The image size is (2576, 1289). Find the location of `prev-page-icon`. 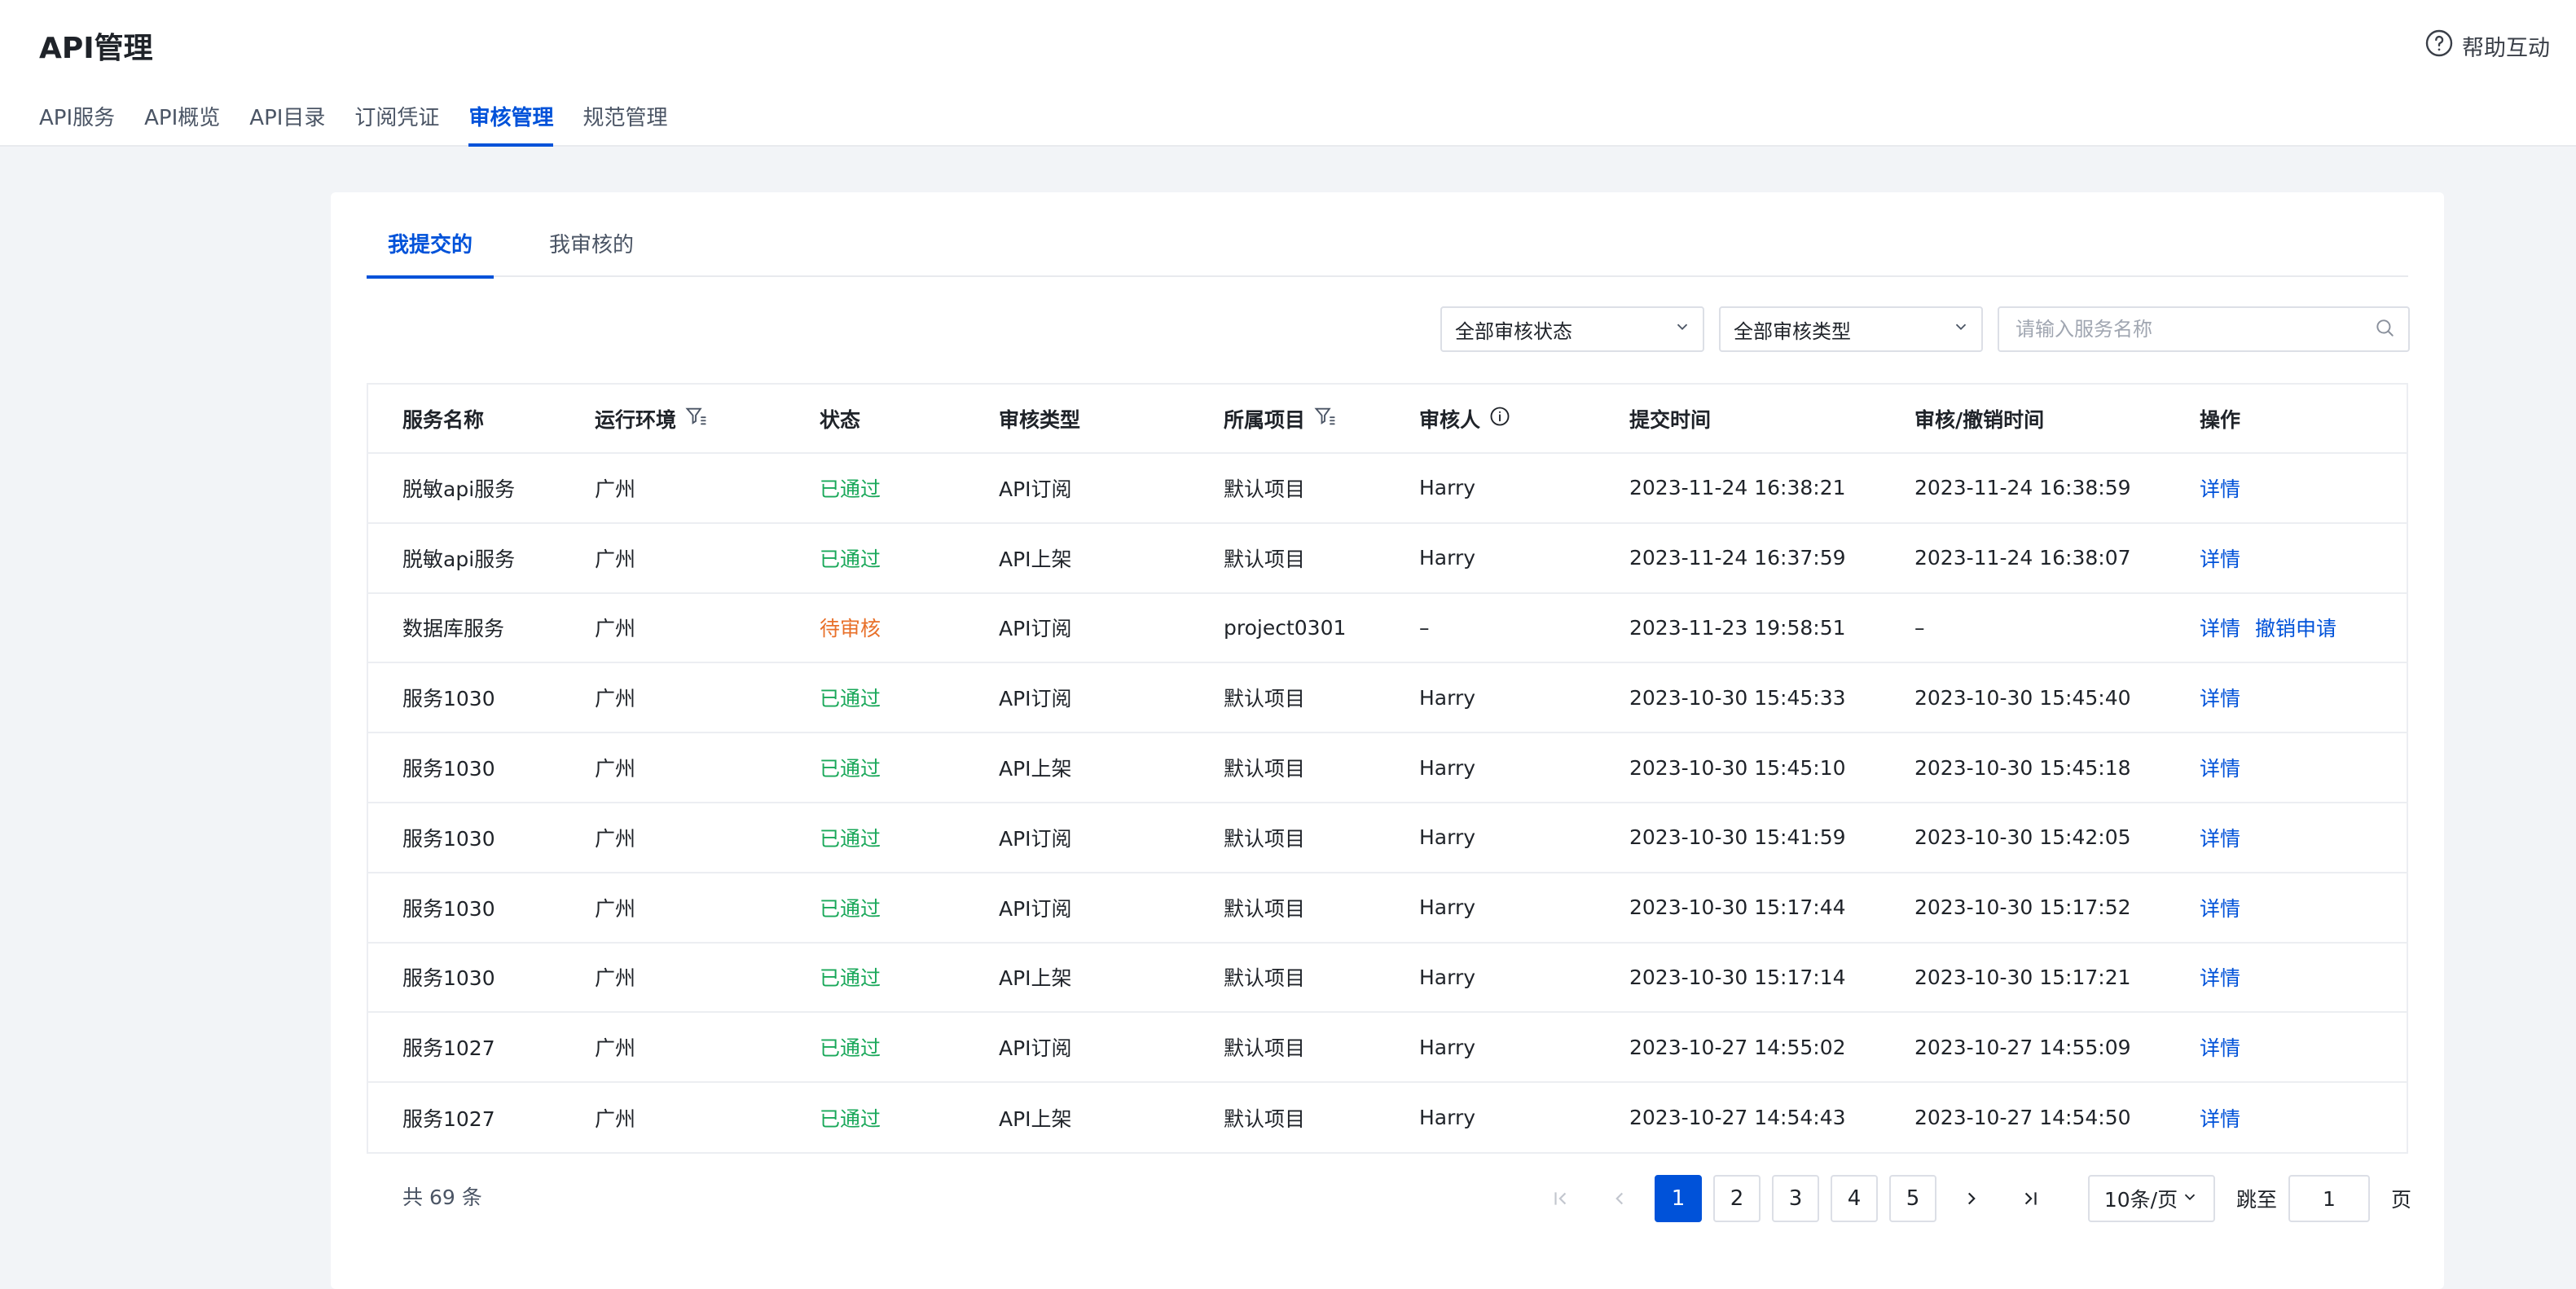

prev-page-icon is located at coordinates (1619, 1199).